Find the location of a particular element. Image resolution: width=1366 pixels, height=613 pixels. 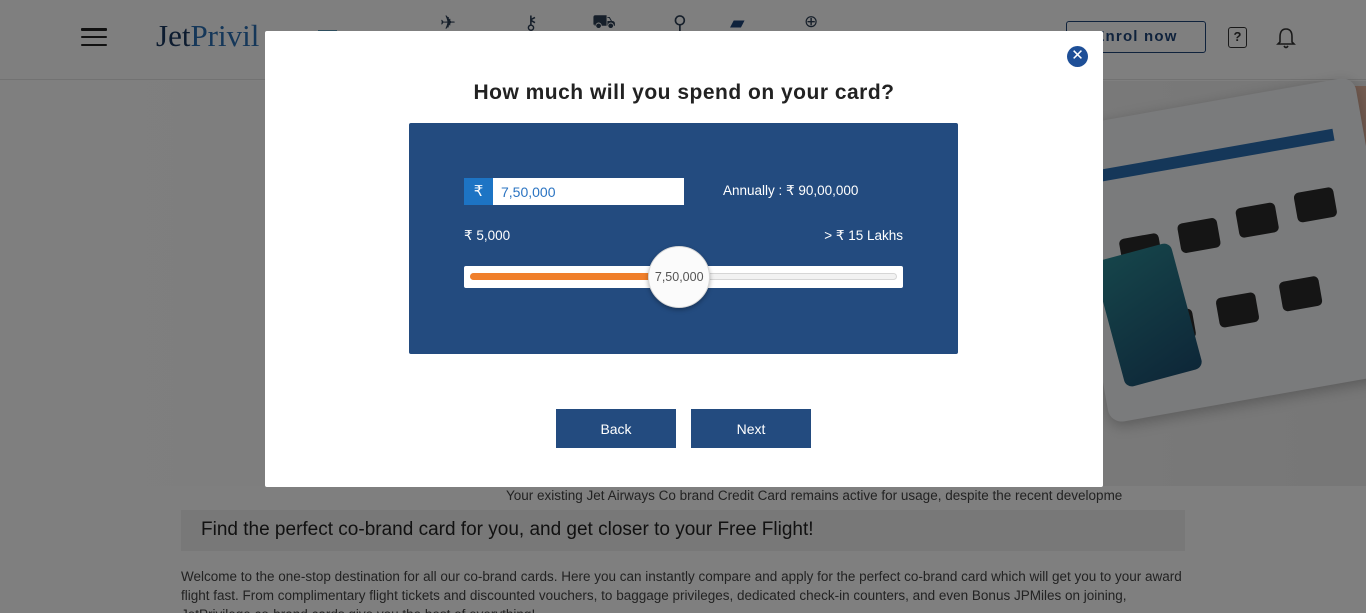

slider-max-label: > ₹ 15 Lakhs is located at coordinates (863, 235).